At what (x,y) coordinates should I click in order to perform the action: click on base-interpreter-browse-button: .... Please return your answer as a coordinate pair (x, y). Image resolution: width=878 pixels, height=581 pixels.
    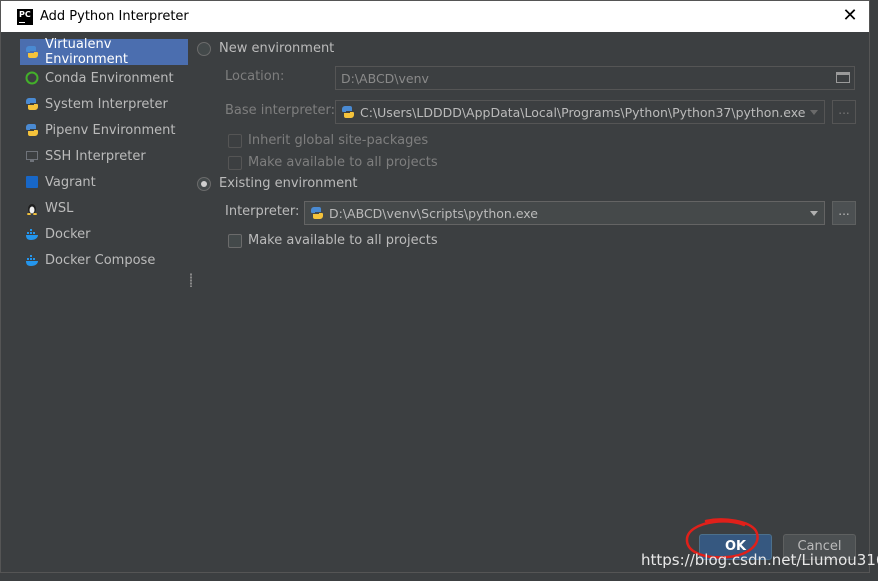
    Looking at the image, I should click on (844, 112).